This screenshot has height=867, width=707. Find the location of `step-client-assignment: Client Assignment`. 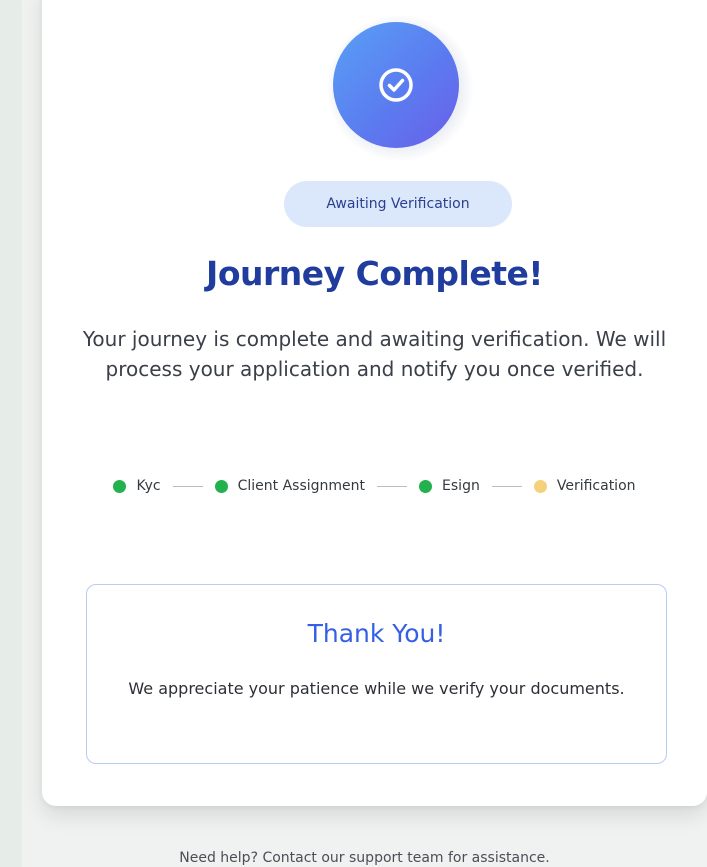

step-client-assignment: Client Assignment is located at coordinates (316, 486).